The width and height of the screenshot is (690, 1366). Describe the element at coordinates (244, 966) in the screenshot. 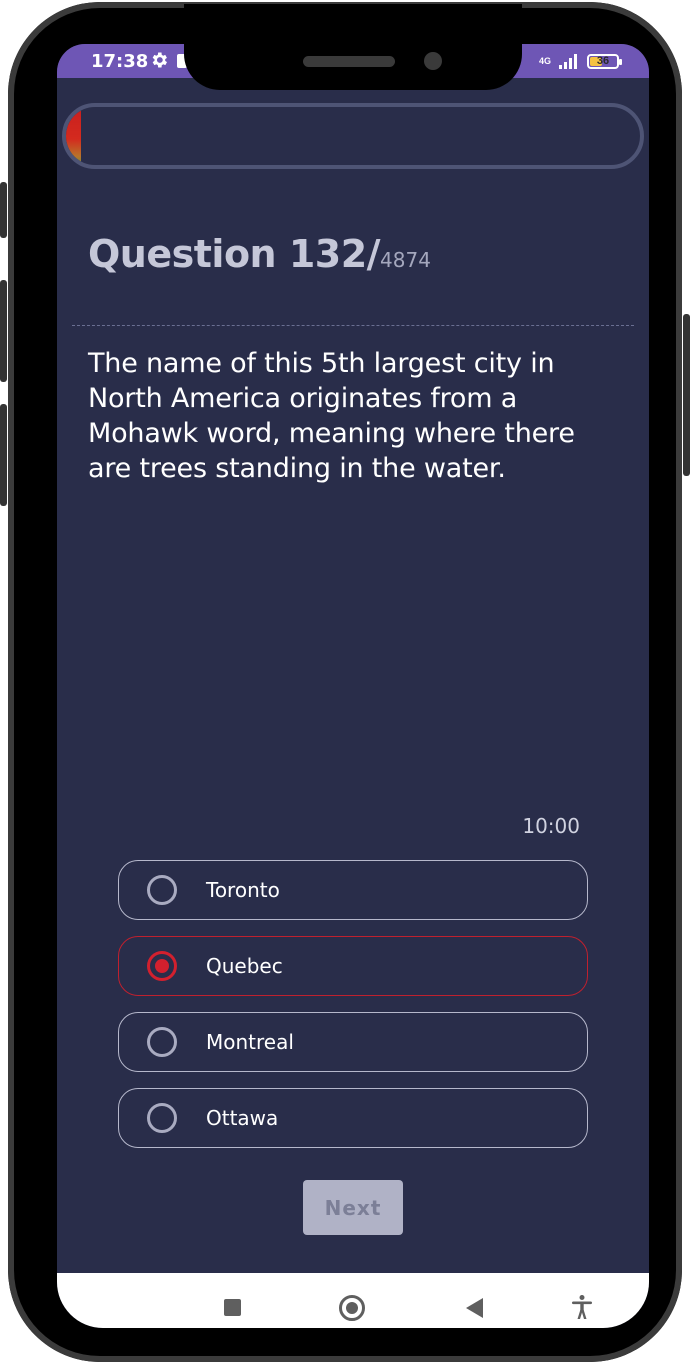

I see `option-label: Quebec` at that location.